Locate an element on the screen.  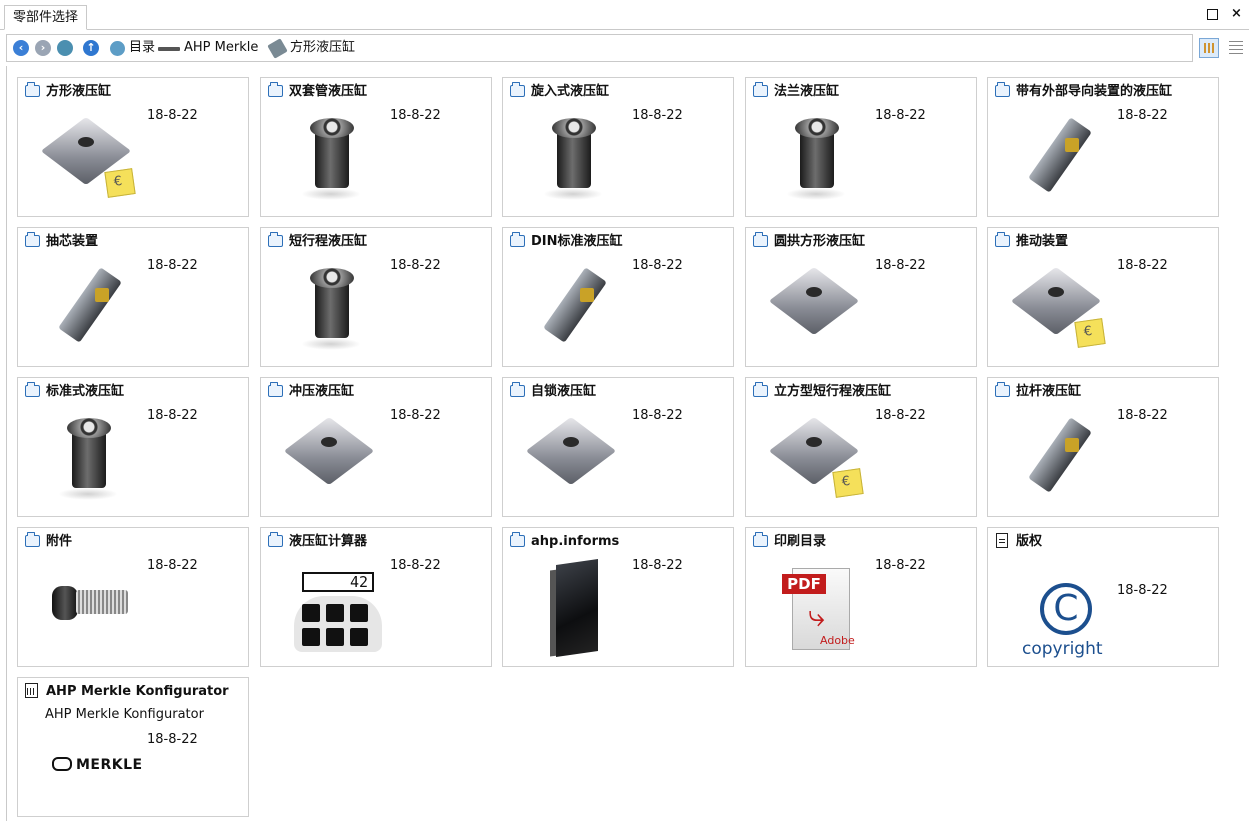
part-tile: 旋入式液压缸 18-8-22 is located at coordinates (618, 147).